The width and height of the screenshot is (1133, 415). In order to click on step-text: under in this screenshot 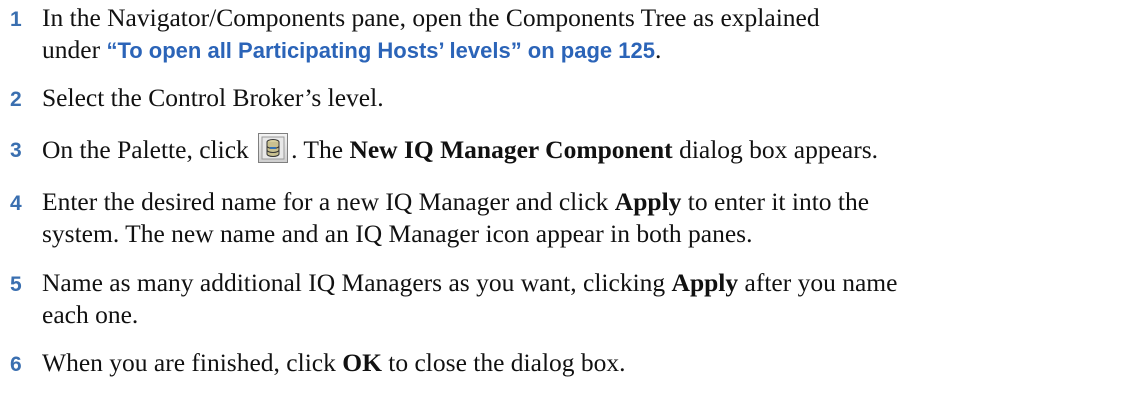, I will do `click(74, 49)`.